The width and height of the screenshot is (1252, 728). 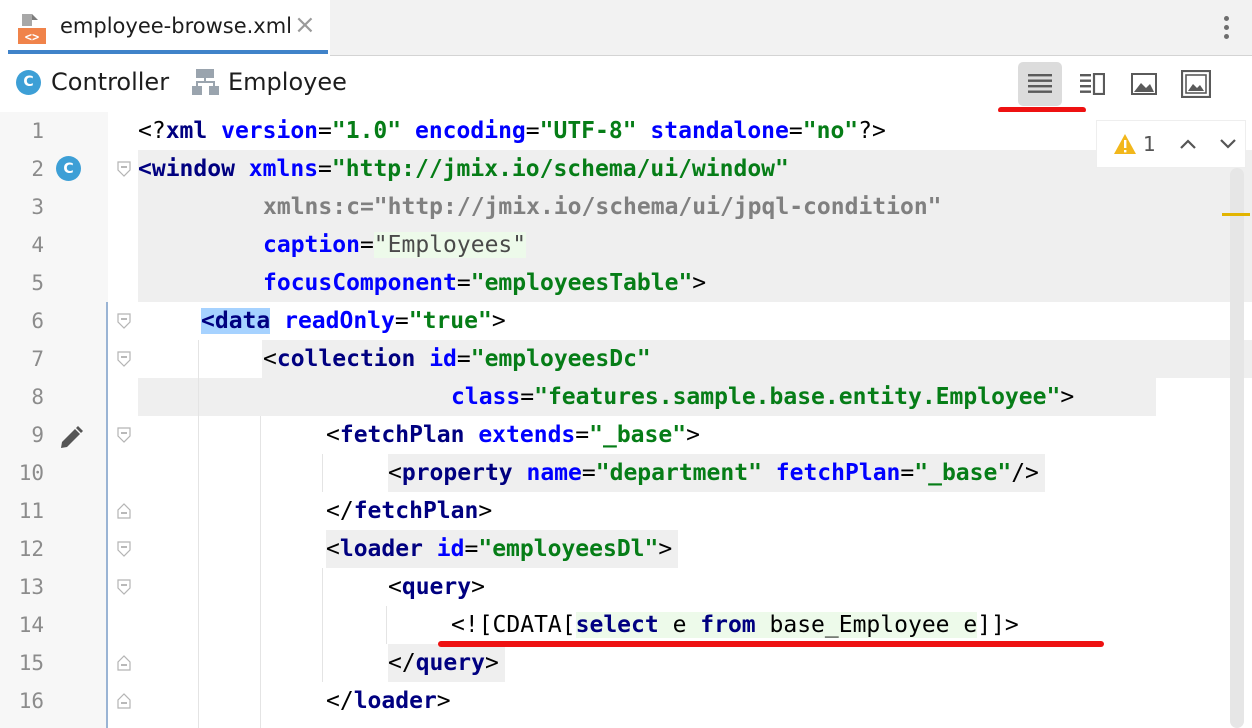 What do you see at coordinates (1228, 144) in the screenshot?
I see `chevron-down-icon` at bounding box center [1228, 144].